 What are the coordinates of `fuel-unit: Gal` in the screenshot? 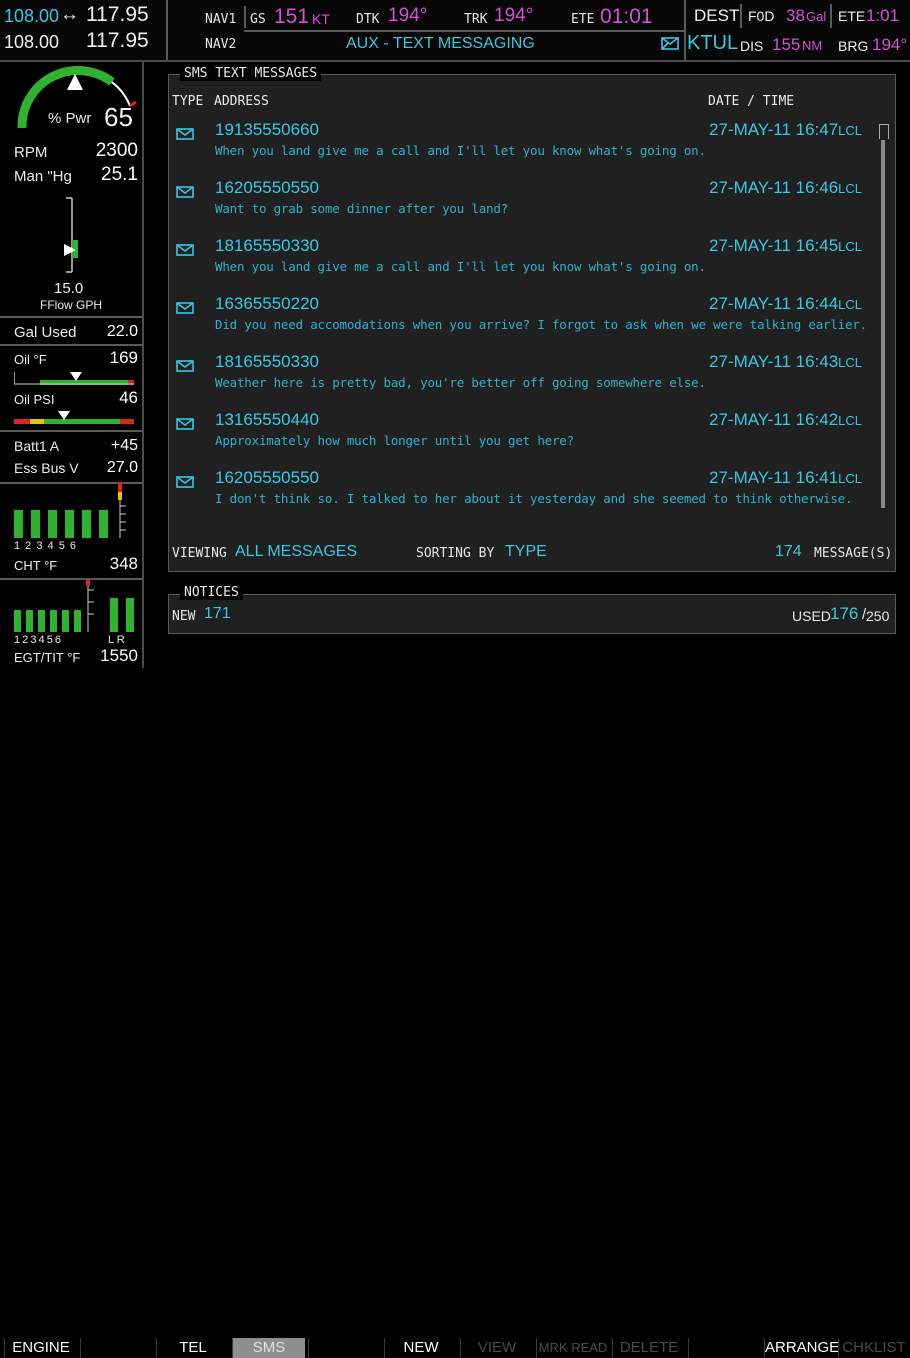 It's located at (816, 16).